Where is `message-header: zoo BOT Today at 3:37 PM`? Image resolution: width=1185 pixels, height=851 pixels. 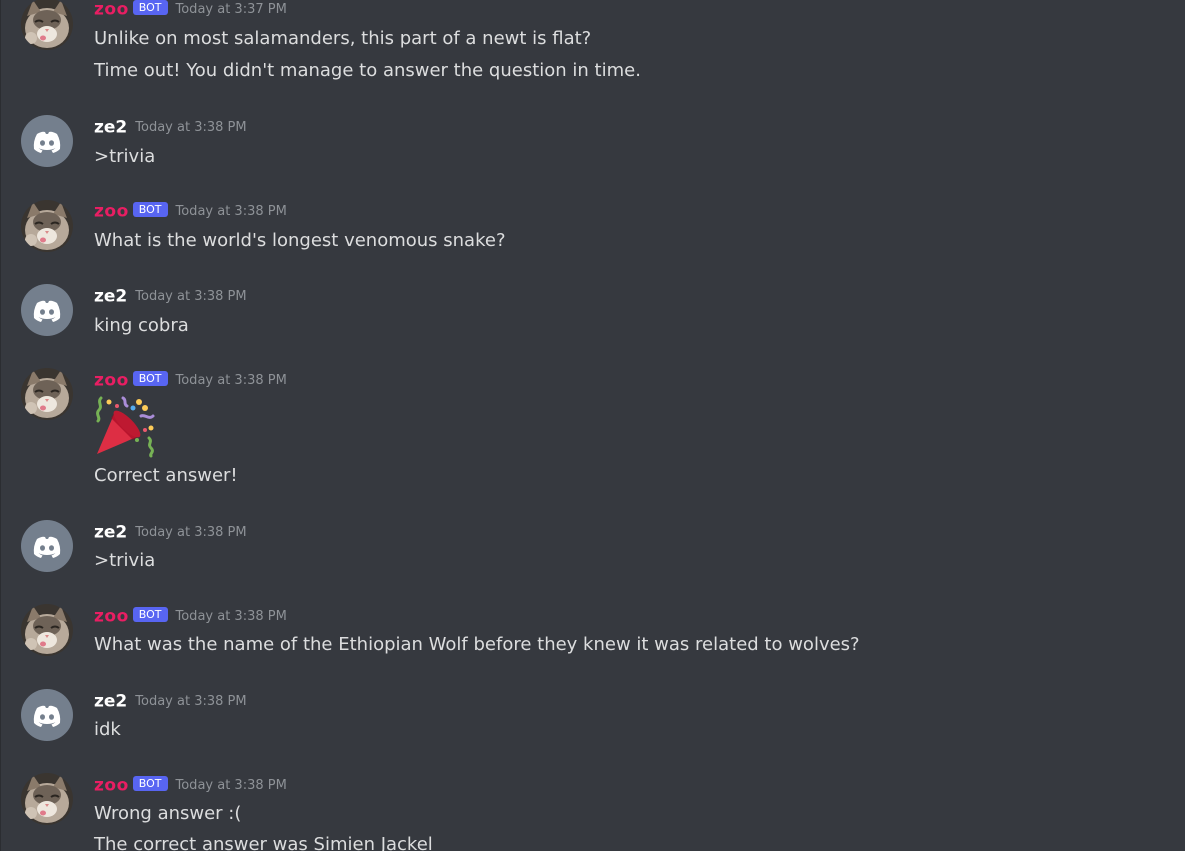 message-header: zoo BOT Today at 3:37 PM is located at coordinates (190, 10).